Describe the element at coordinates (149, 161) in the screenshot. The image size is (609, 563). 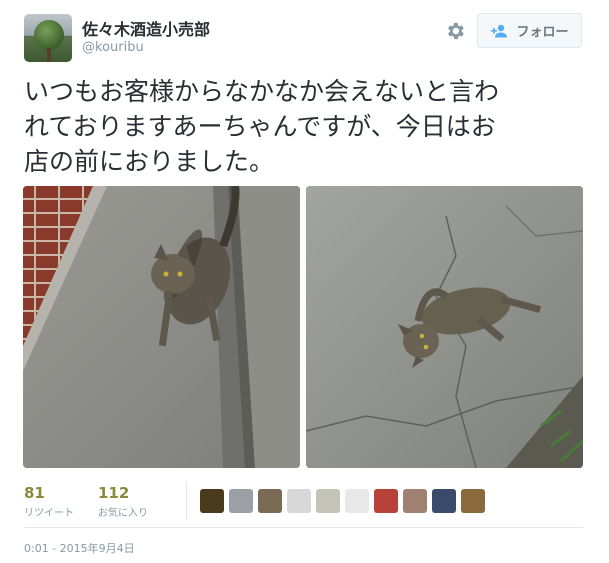
I see `tweet-line: 店の前におりました。` at that location.